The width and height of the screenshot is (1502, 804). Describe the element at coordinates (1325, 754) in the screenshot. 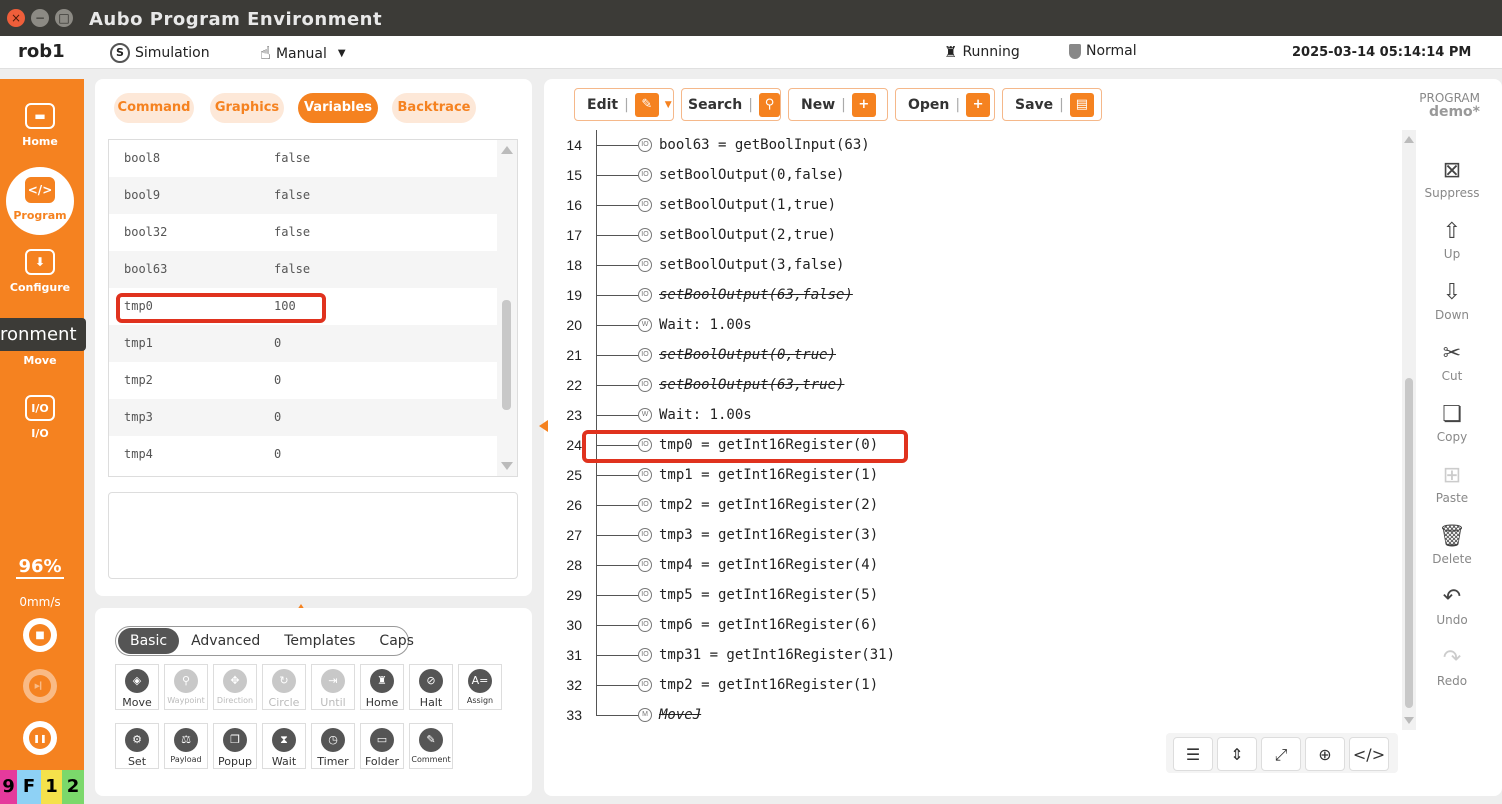

I see `locate-button: ⊕` at that location.